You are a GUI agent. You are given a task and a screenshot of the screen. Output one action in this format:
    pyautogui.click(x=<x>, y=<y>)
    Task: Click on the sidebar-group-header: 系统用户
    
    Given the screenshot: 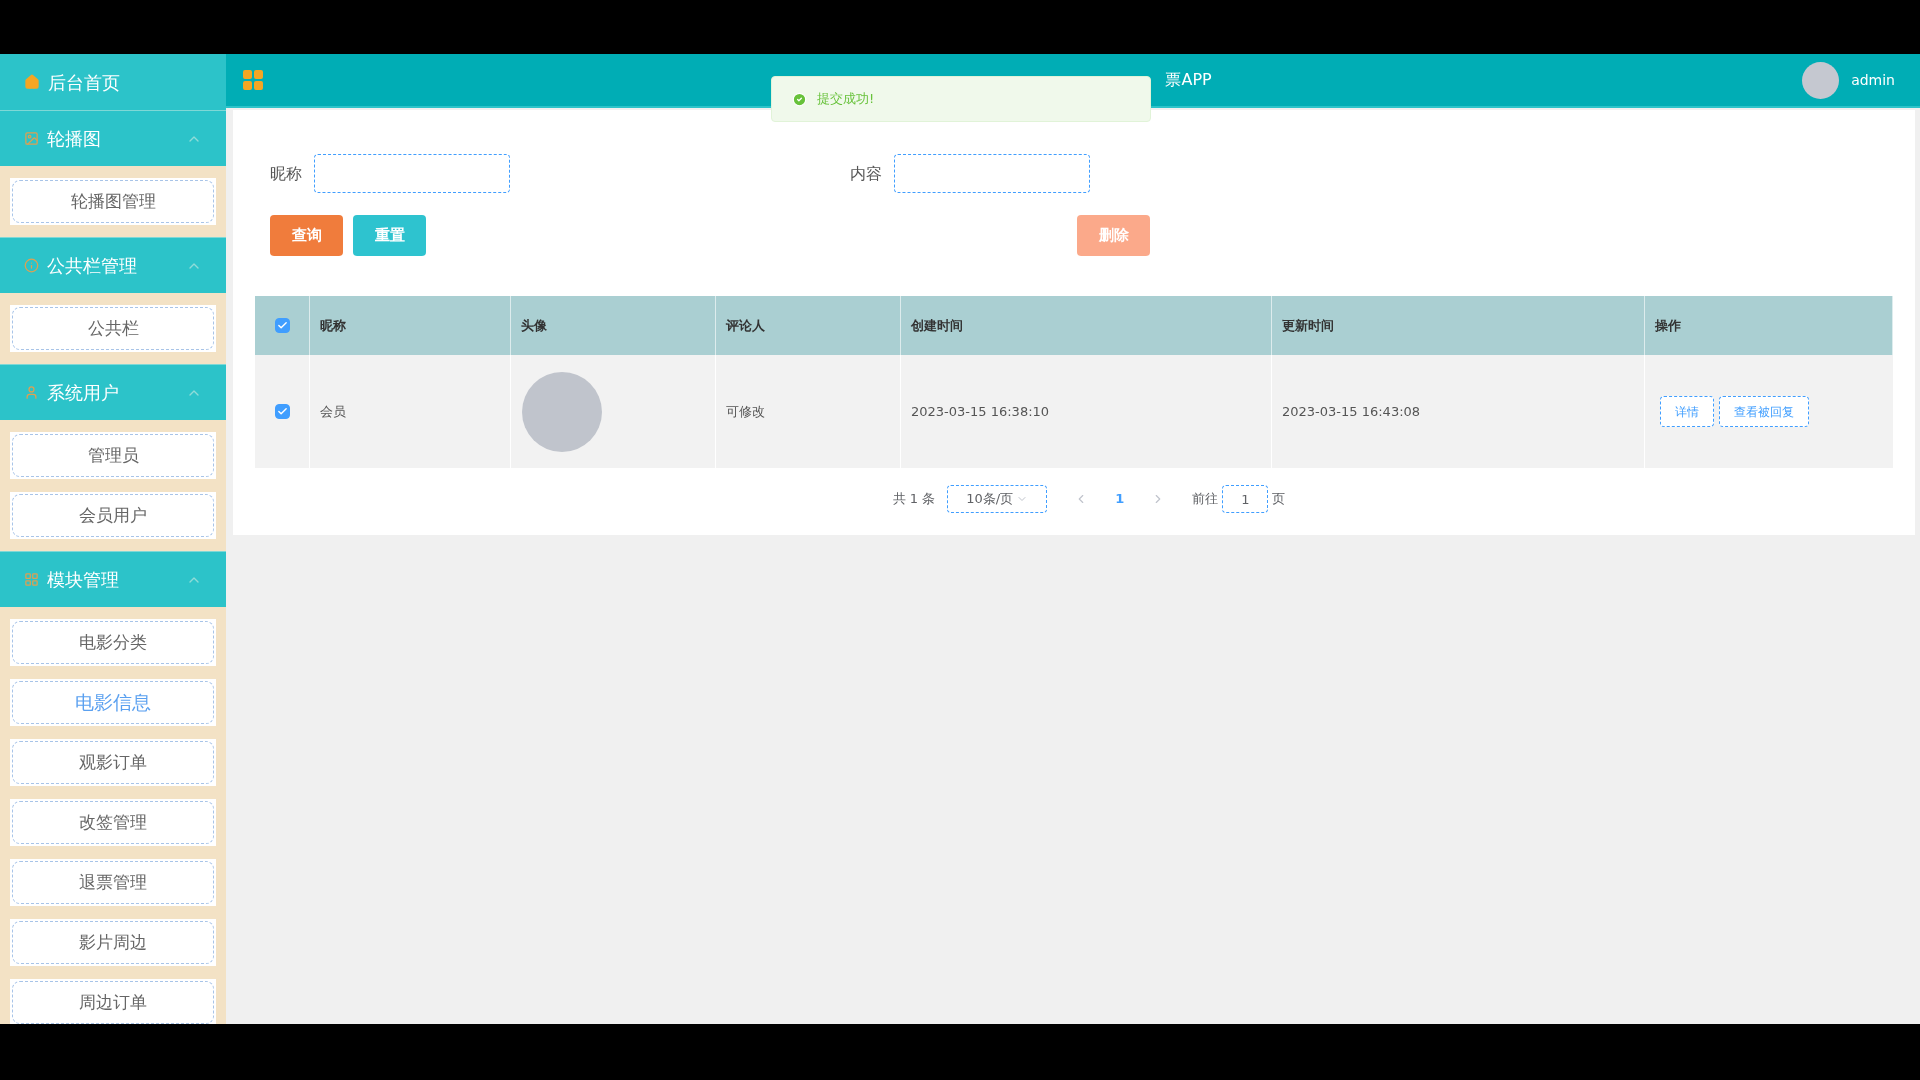 What is the action you would take?
    pyautogui.click(x=113, y=392)
    